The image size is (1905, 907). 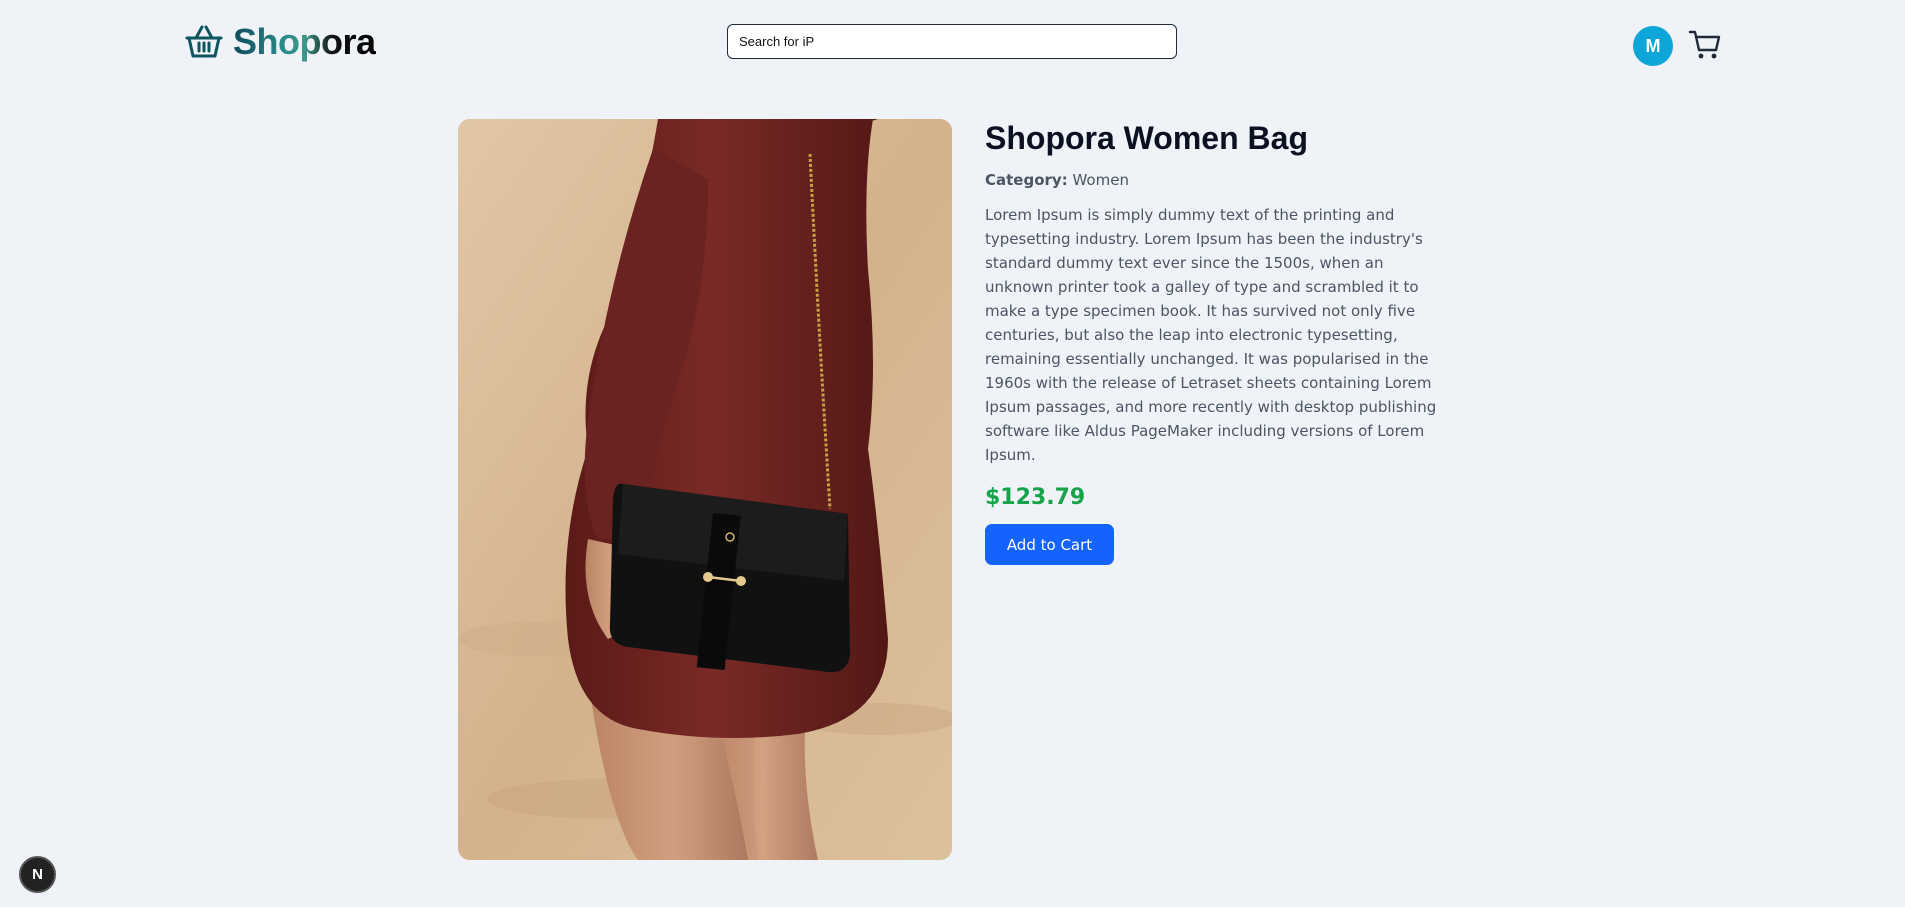 What do you see at coordinates (1026, 180) in the screenshot?
I see `category-label: Category:` at bounding box center [1026, 180].